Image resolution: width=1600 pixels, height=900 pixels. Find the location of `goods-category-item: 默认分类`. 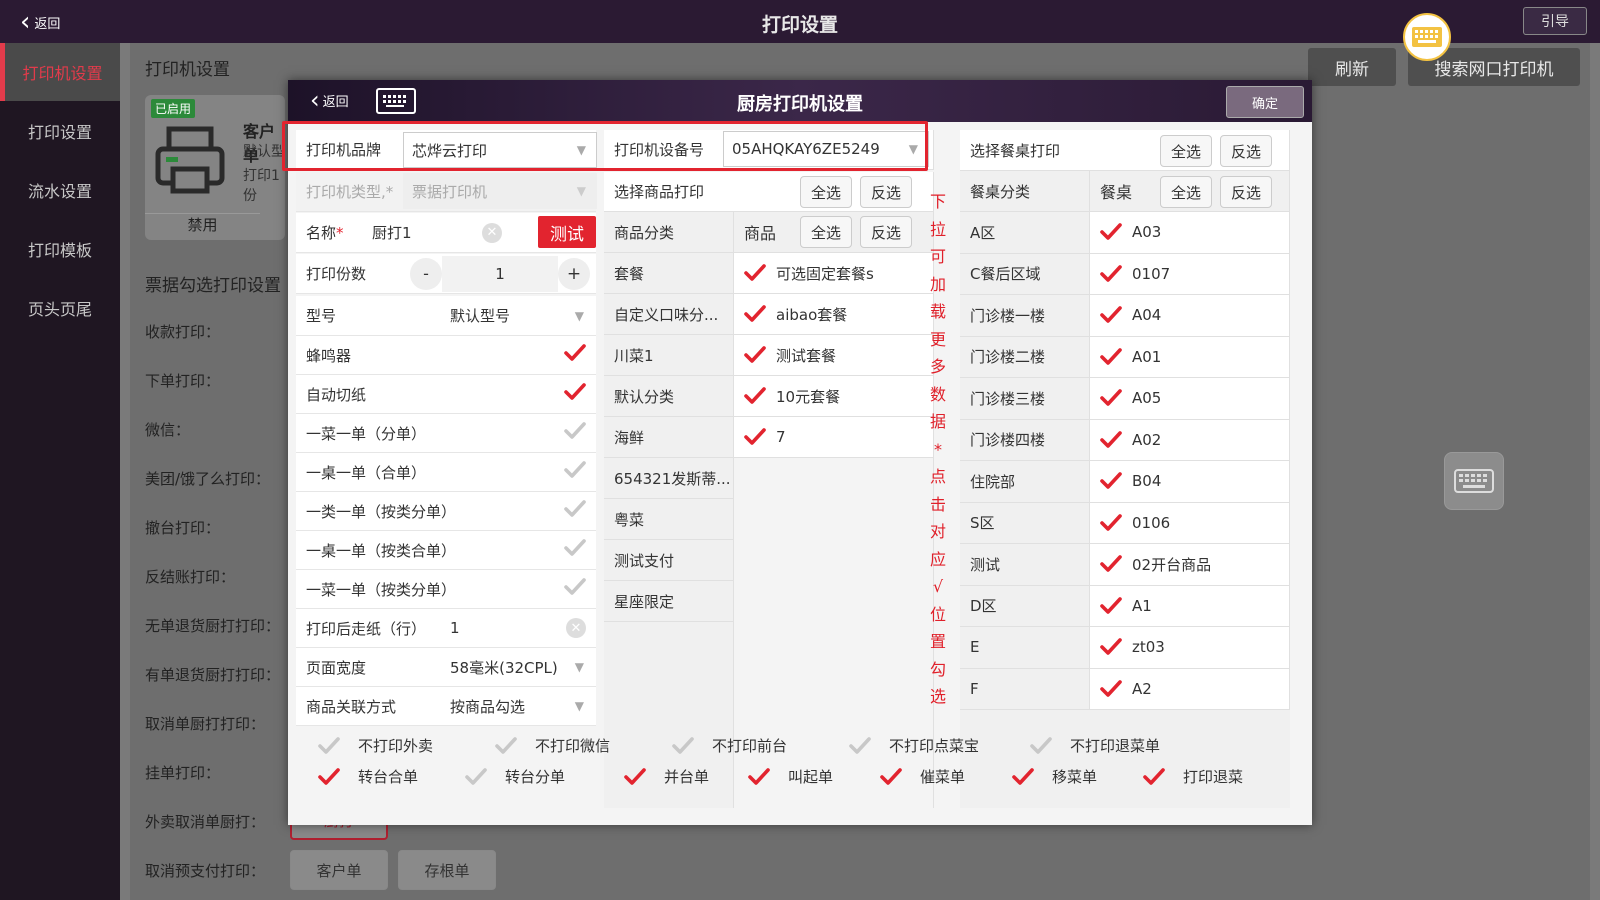

goods-category-item: 默认分类 is located at coordinates (669, 396).